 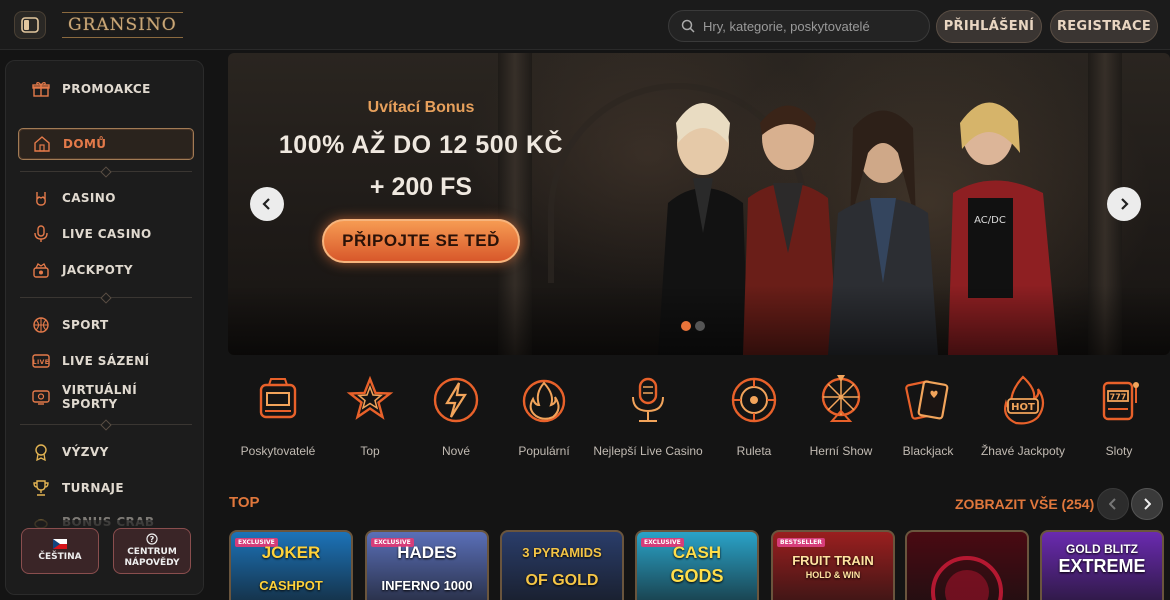 I want to click on help-center-button: ? CENTRUM NÁPOVĚDY, so click(x=152, y=551).